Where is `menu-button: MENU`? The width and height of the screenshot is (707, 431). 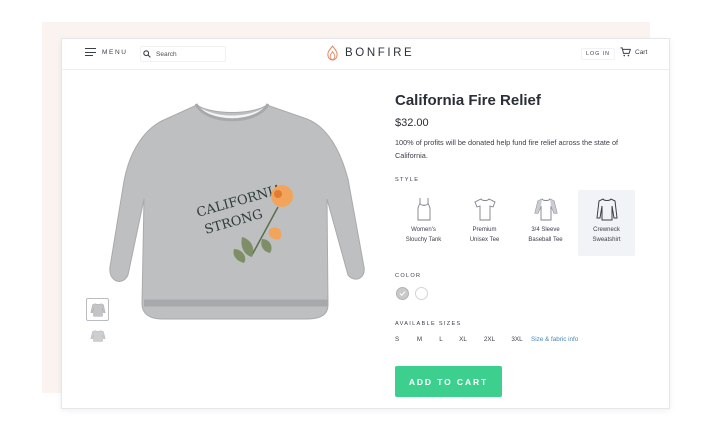 menu-button: MENU is located at coordinates (106, 52).